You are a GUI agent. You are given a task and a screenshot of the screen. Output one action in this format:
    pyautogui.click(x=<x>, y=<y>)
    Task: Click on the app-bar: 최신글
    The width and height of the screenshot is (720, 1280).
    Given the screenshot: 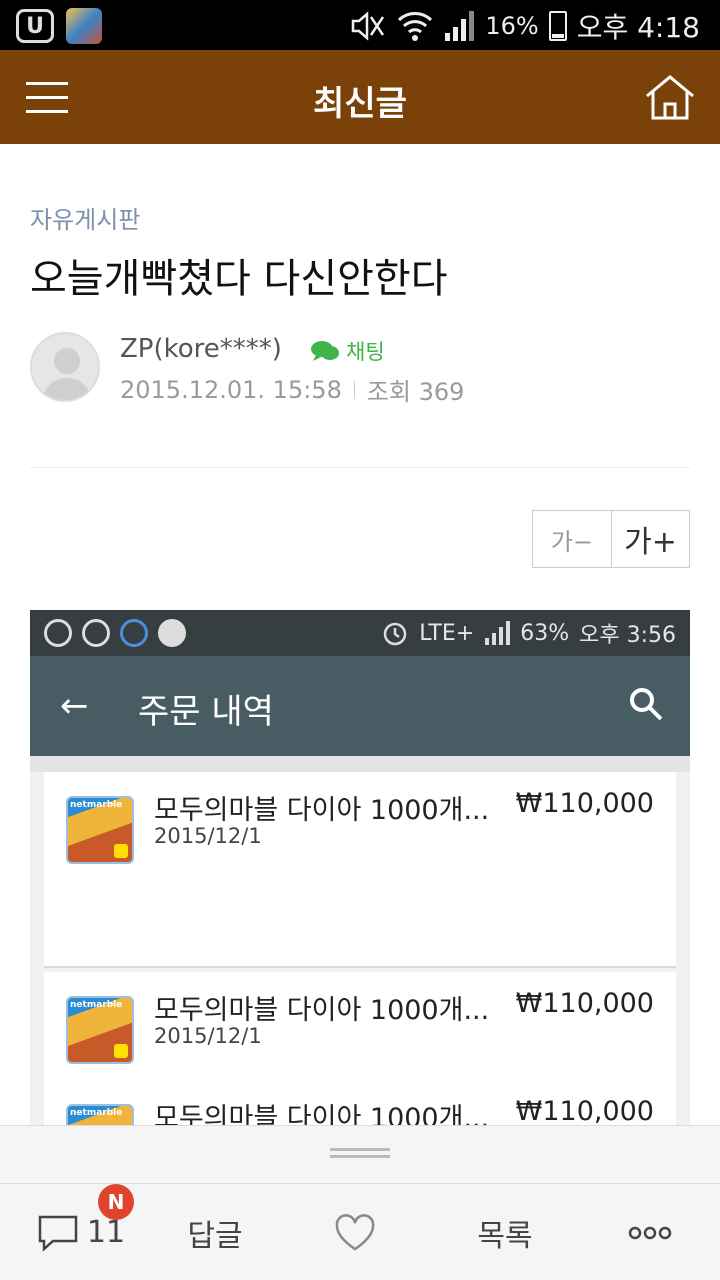 What is the action you would take?
    pyautogui.click(x=360, y=97)
    